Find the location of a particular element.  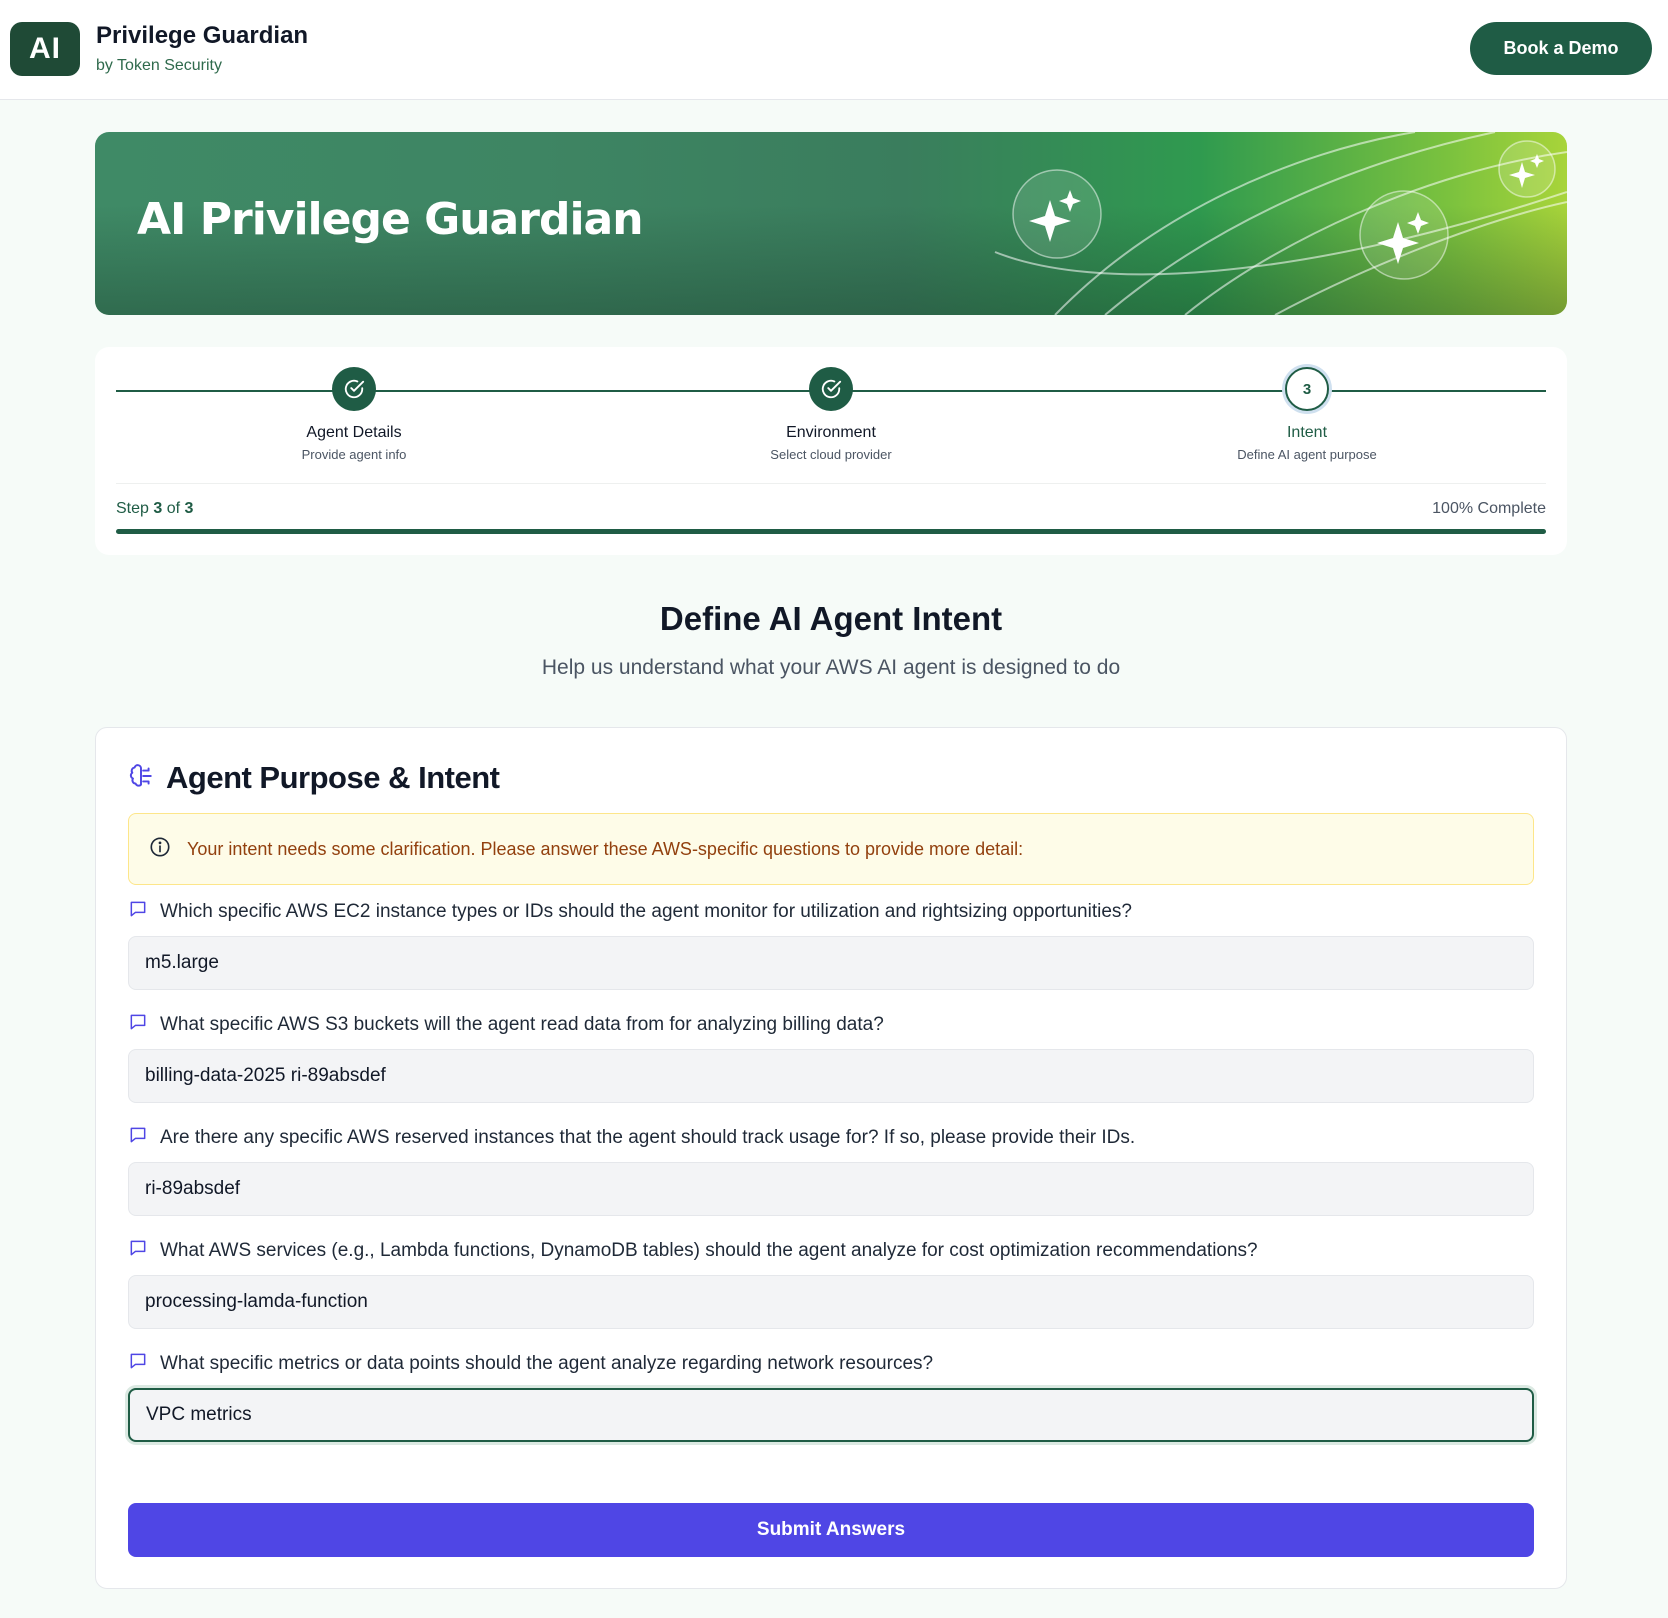

progress-fill is located at coordinates (831, 531).